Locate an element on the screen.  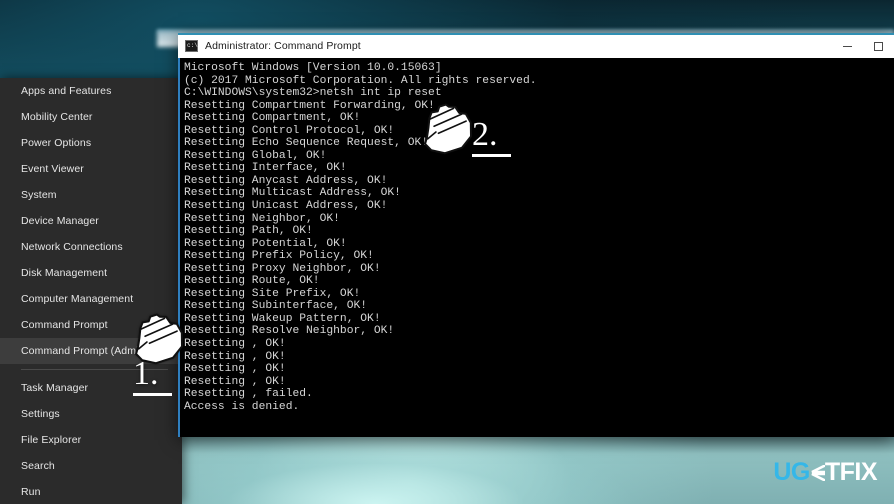
menu-item-label: Computer Management is located at coordinates (77, 299).